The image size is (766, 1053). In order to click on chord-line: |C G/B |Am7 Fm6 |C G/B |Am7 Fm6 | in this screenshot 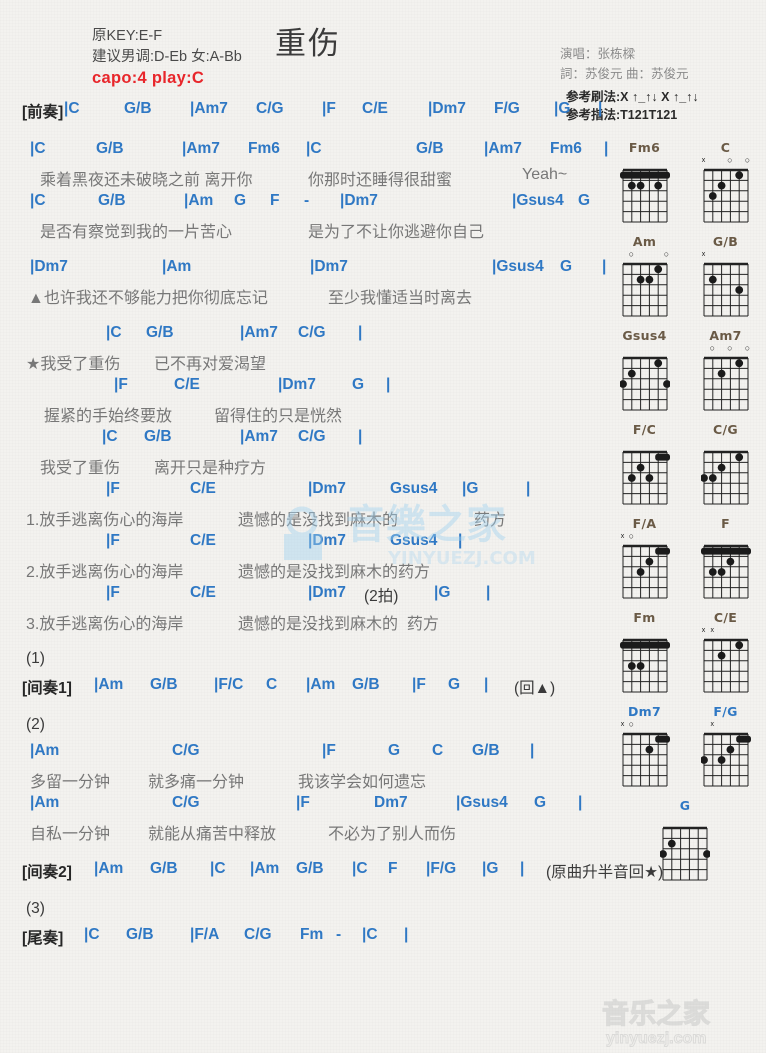, I will do `click(317, 153)`.